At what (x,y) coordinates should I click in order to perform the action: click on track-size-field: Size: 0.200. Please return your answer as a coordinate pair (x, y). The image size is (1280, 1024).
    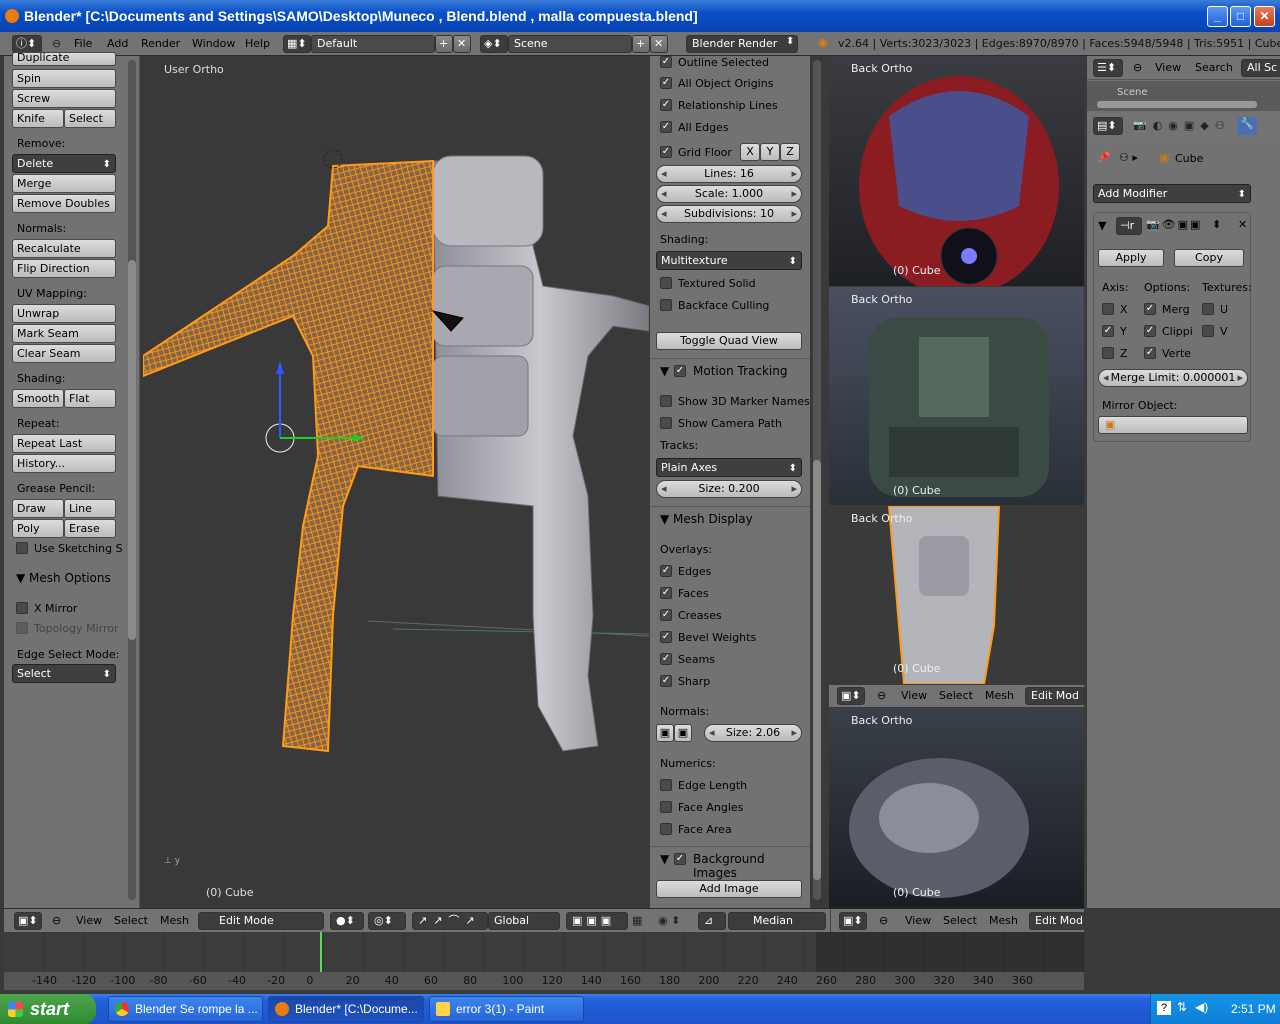
    Looking at the image, I should click on (729, 489).